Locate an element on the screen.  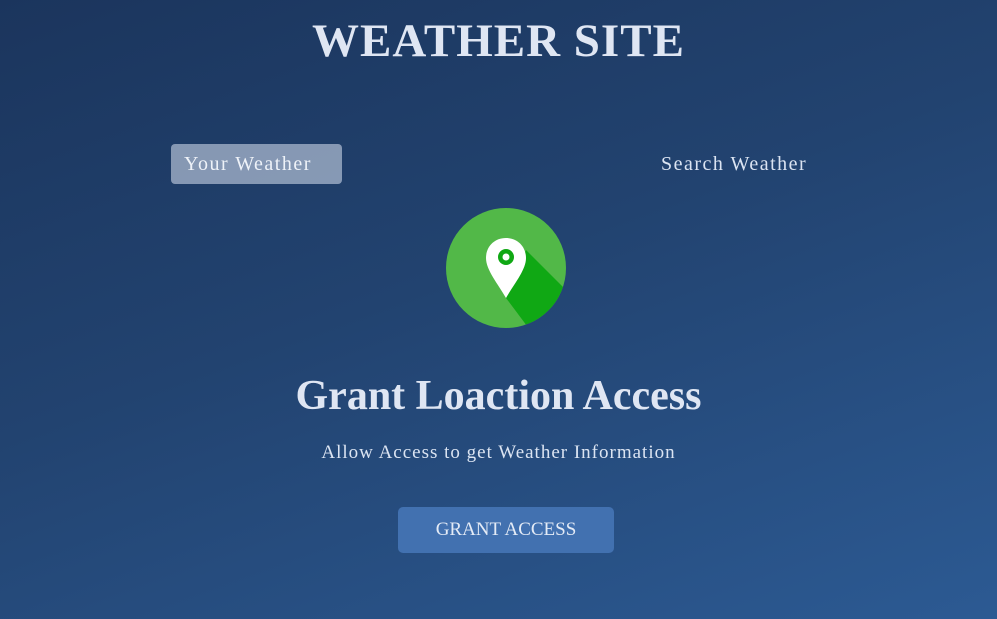
grant-heading: Grant Loaction Access is located at coordinates (498, 396).